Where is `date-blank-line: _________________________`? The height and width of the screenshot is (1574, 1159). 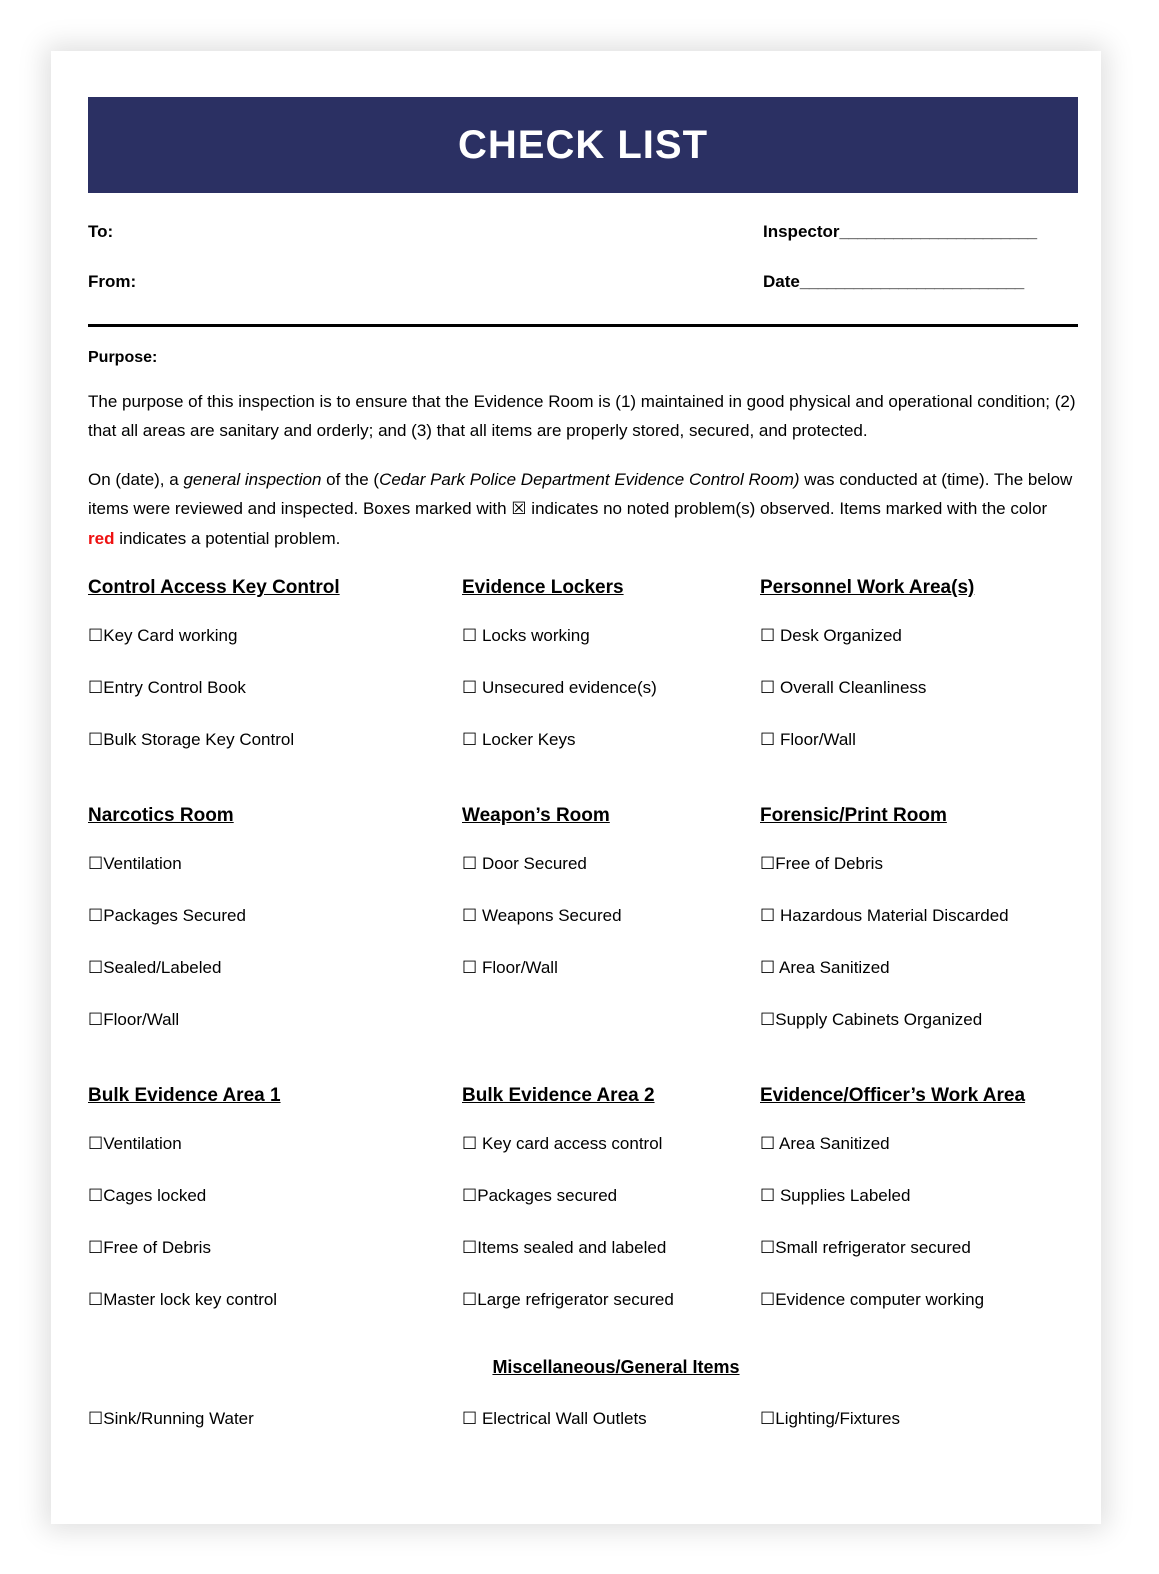
date-blank-line: _________________________ is located at coordinates (912, 281).